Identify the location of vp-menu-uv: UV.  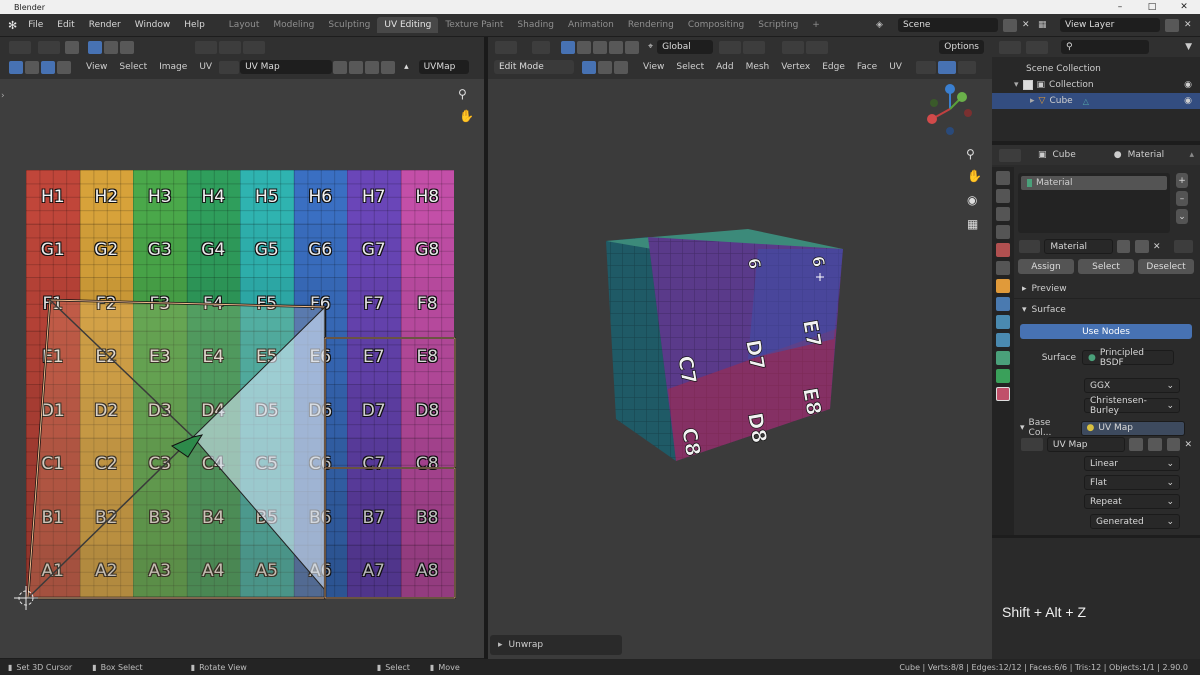
(895, 67).